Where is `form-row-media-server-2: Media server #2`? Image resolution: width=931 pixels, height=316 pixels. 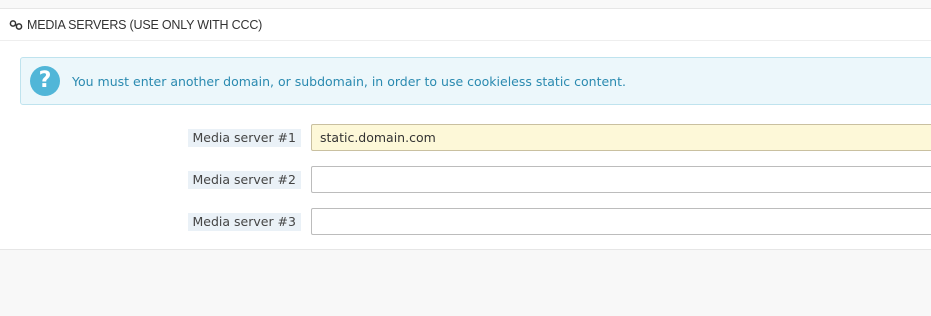 form-row-media-server-2: Media server #2 is located at coordinates (465, 179).